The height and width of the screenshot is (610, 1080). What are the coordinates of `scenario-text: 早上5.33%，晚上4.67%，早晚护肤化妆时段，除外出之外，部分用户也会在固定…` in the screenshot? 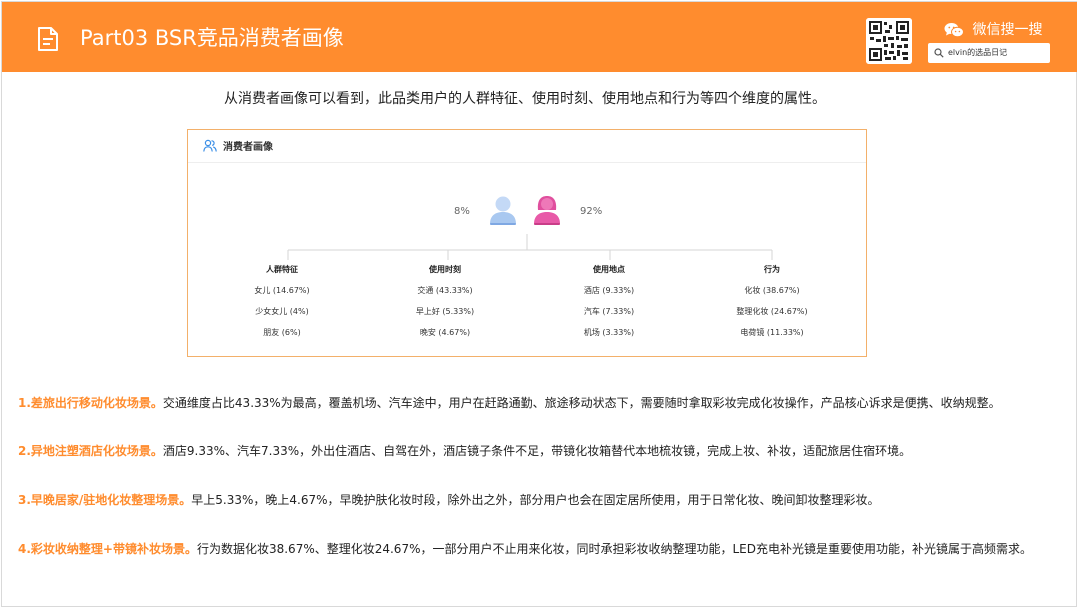 It's located at (535, 500).